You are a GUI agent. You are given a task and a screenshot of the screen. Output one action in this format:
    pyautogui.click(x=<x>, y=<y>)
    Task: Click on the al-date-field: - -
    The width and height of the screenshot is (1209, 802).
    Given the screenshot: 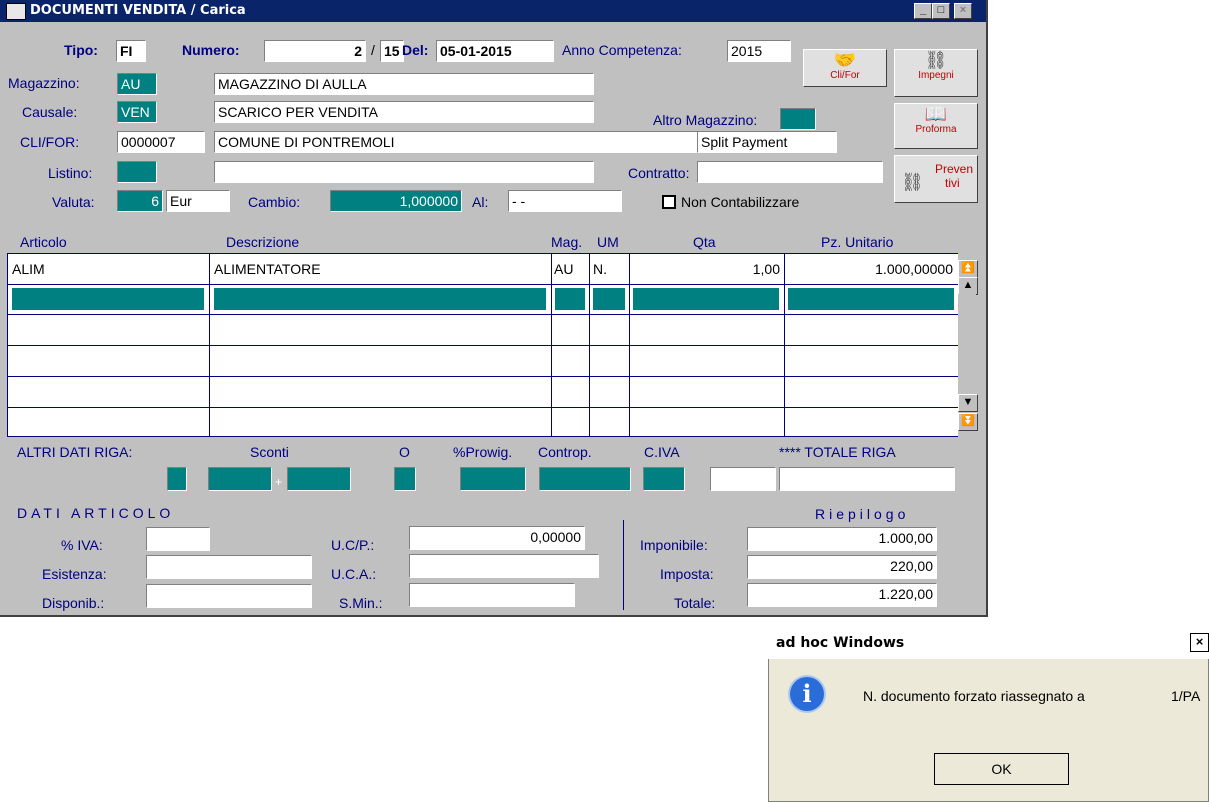 What is the action you would take?
    pyautogui.click(x=565, y=201)
    